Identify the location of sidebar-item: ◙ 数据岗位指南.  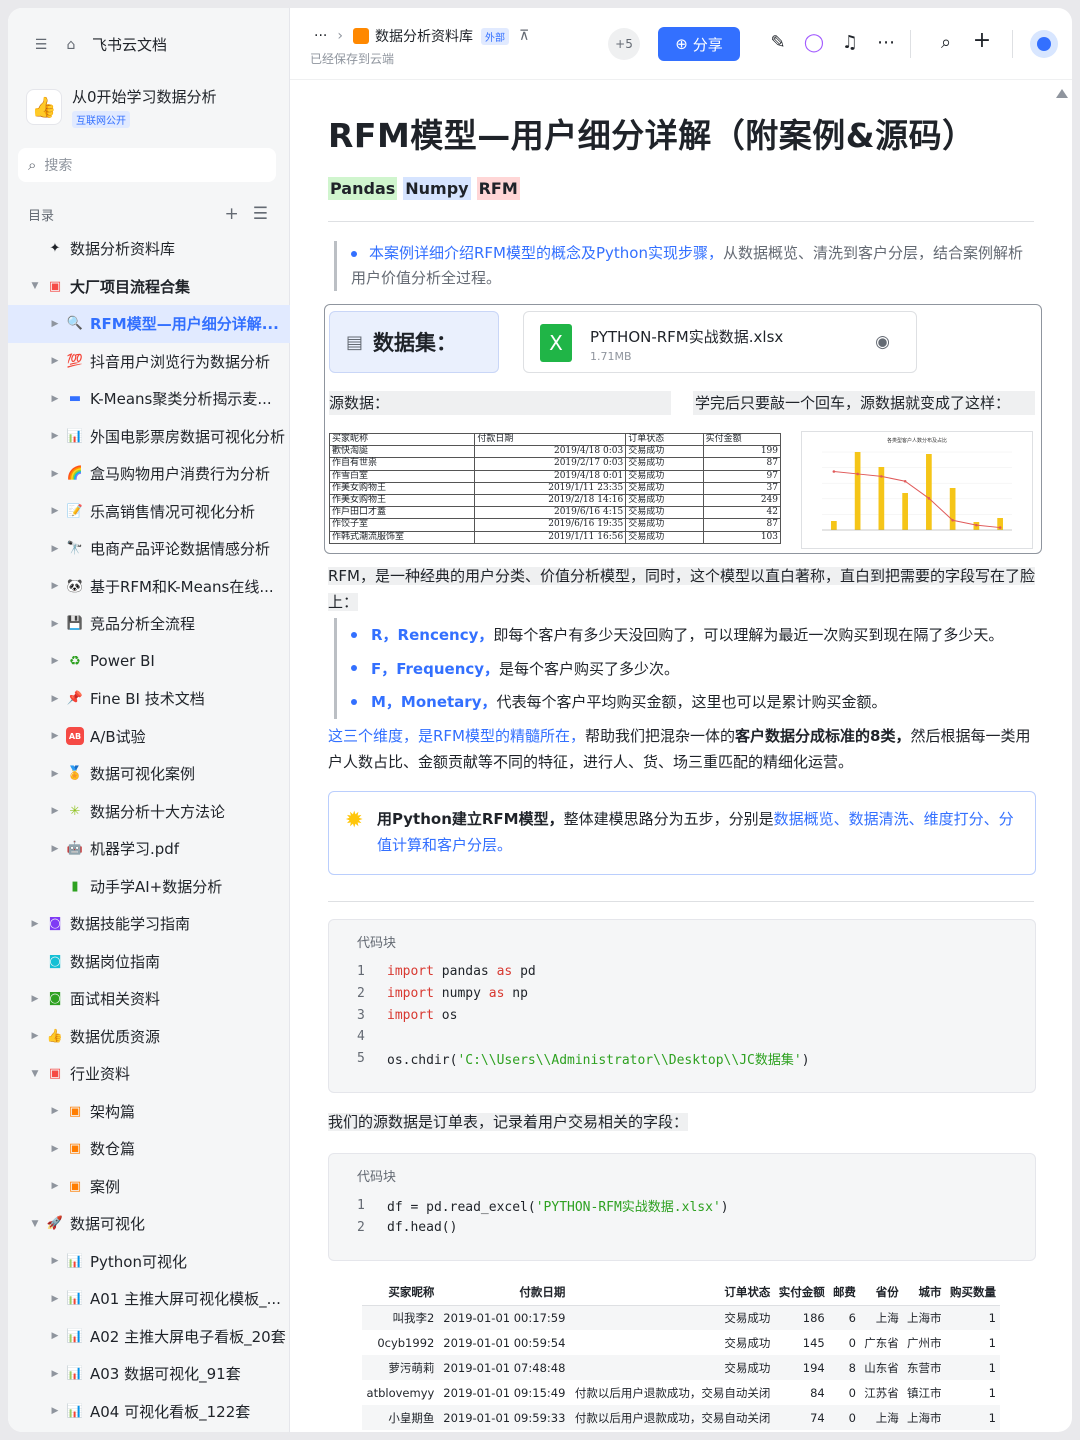
(149, 962).